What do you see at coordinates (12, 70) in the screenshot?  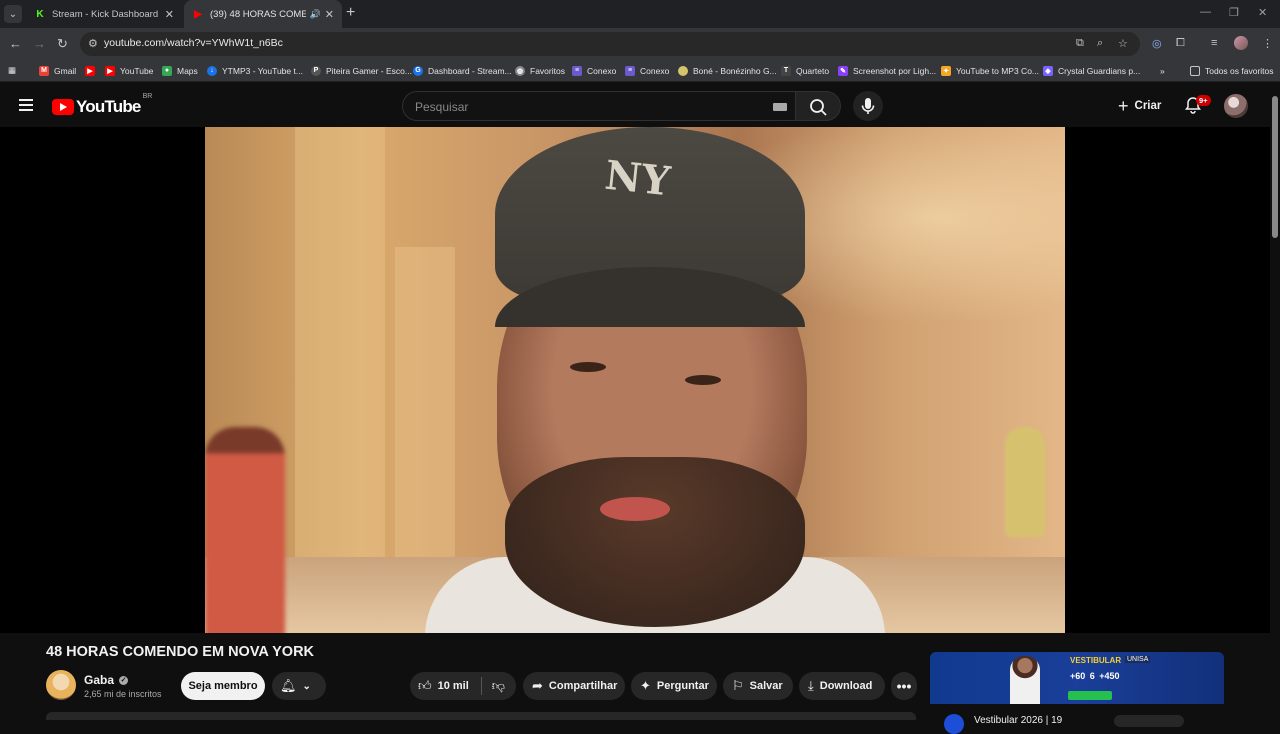 I see `apps-grid-icon: ▦` at bounding box center [12, 70].